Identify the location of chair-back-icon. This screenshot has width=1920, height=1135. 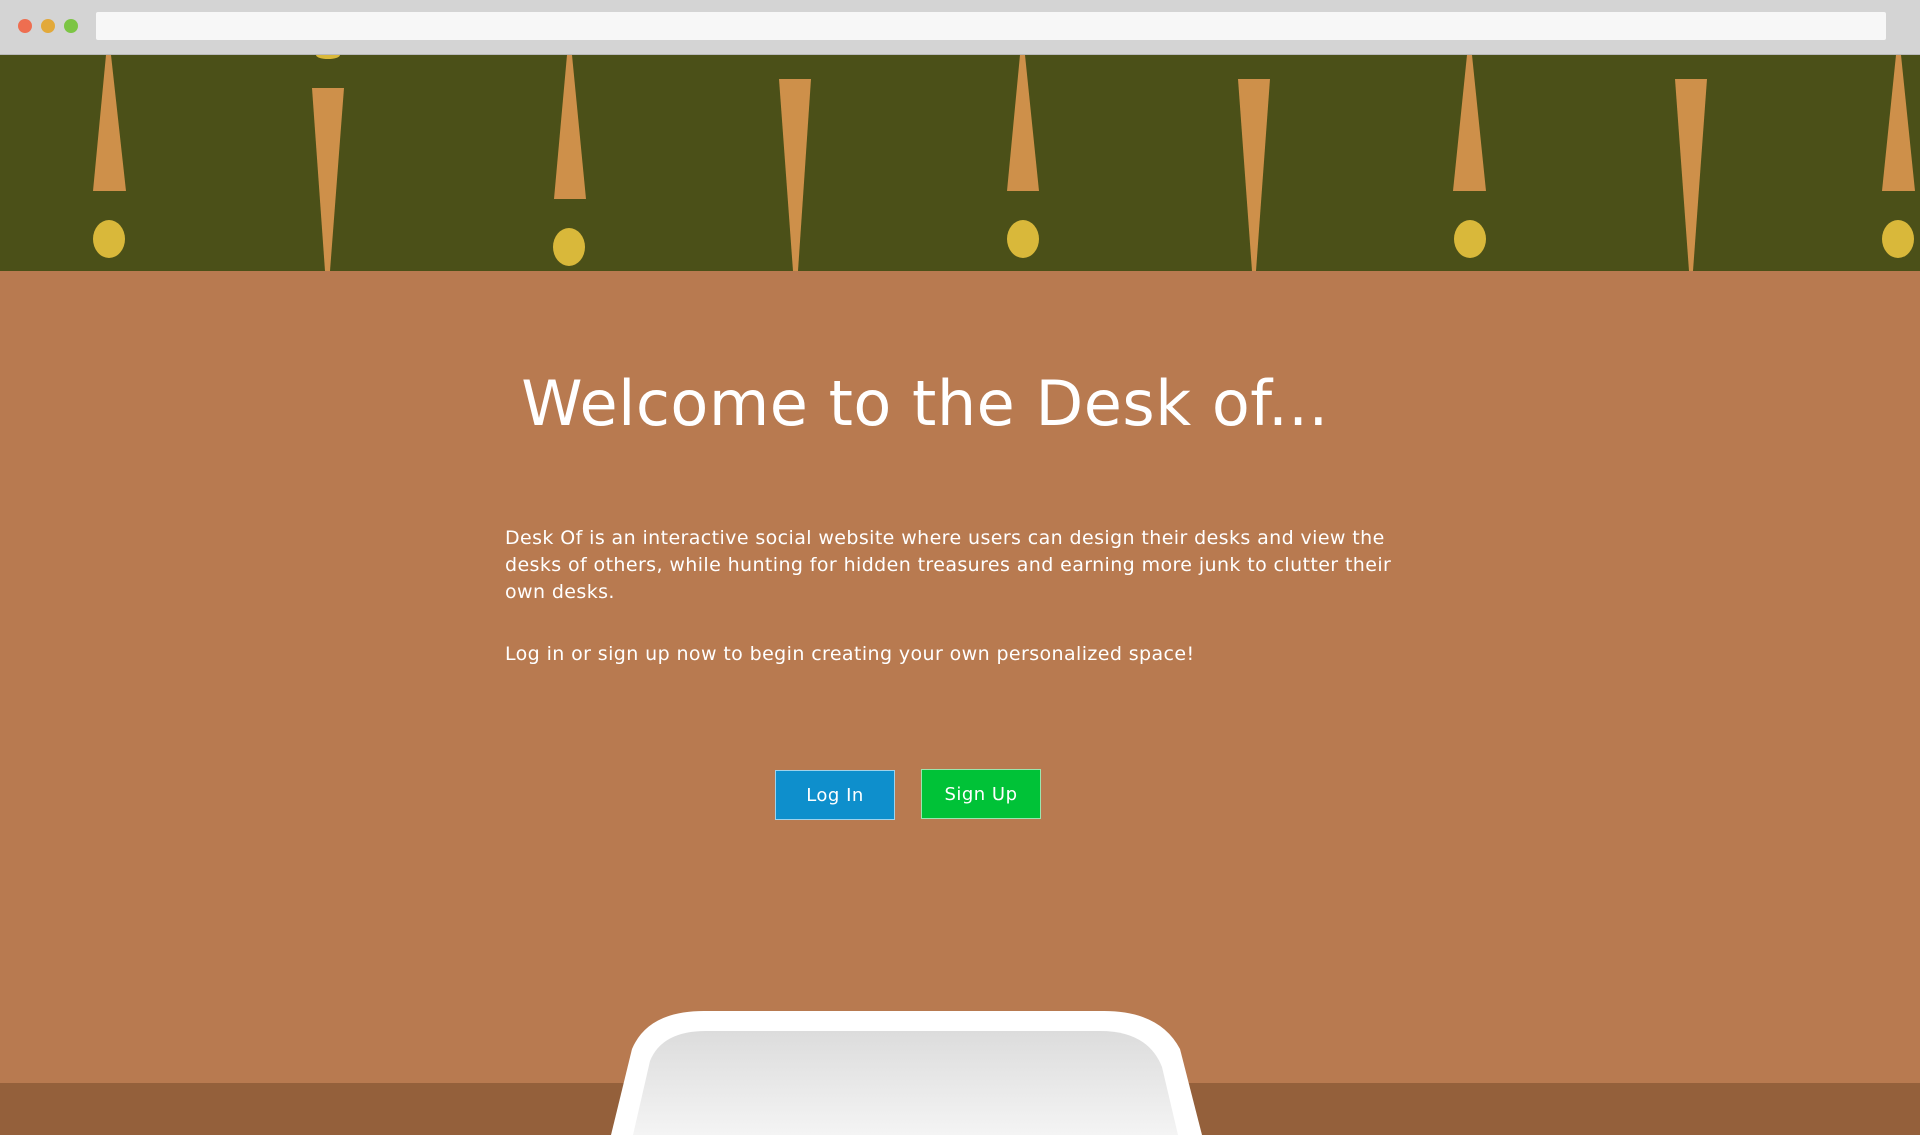
(906, 1073).